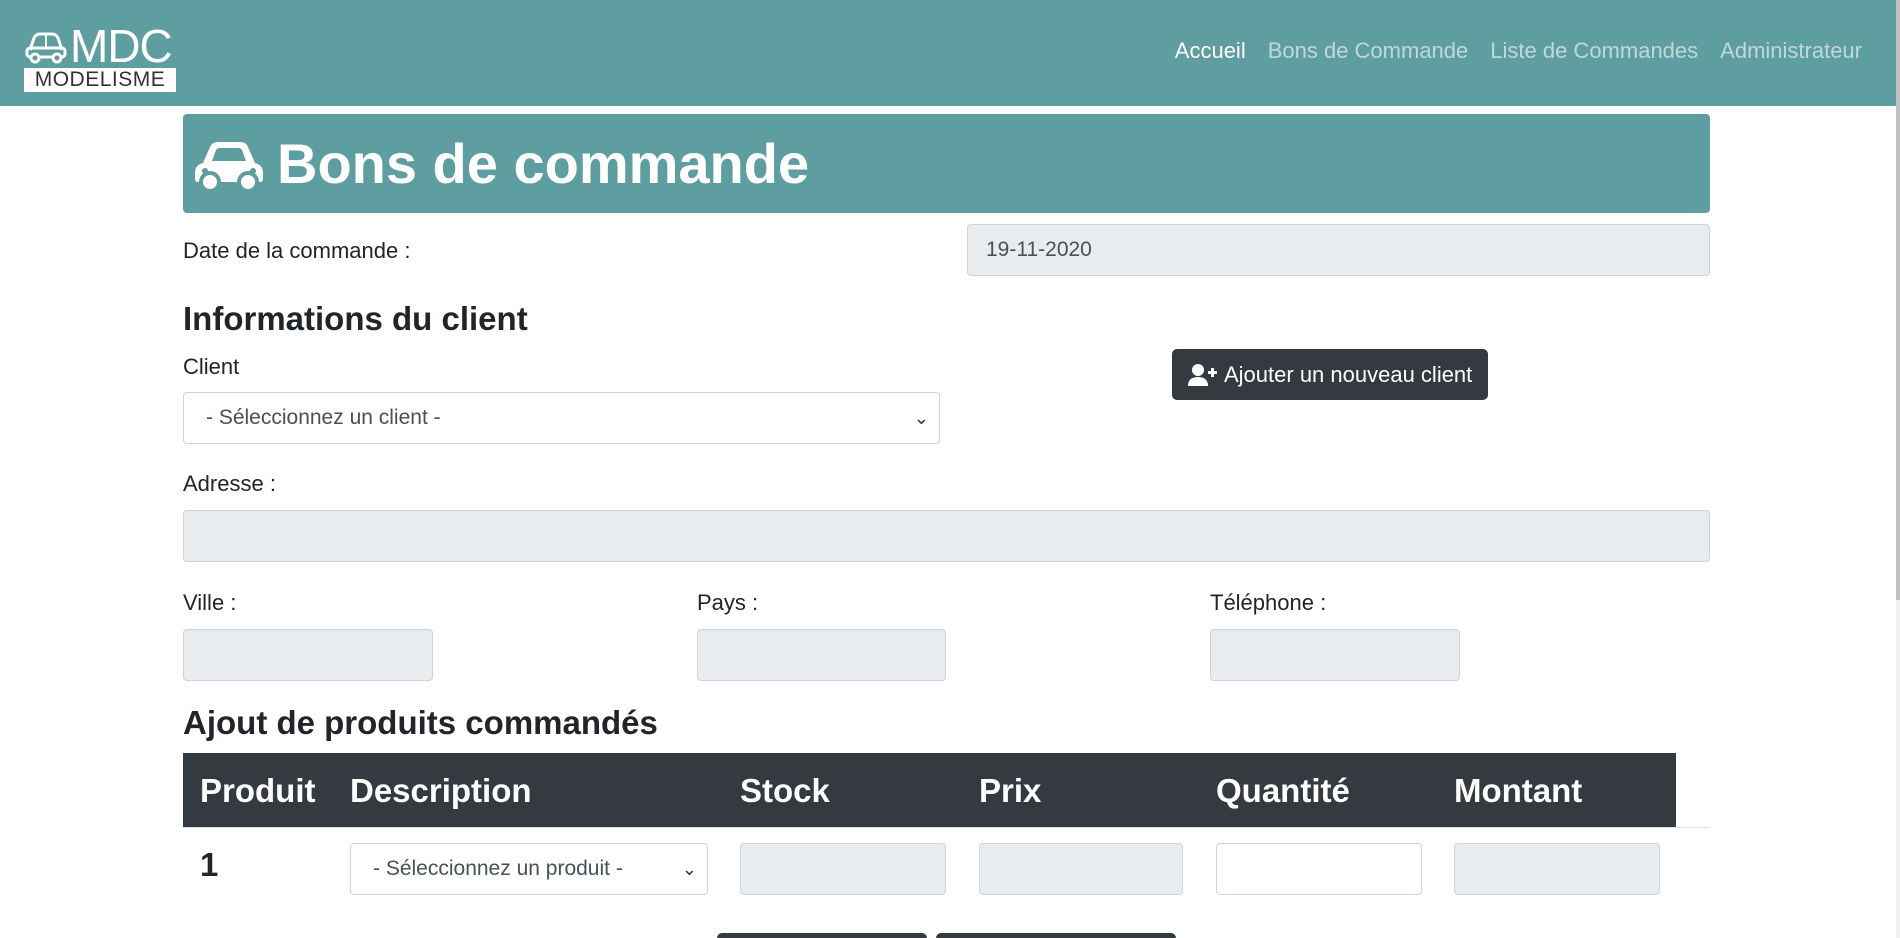 The image size is (1900, 938). Describe the element at coordinates (1056, 935) in the screenshot. I see `submit-order-button` at that location.